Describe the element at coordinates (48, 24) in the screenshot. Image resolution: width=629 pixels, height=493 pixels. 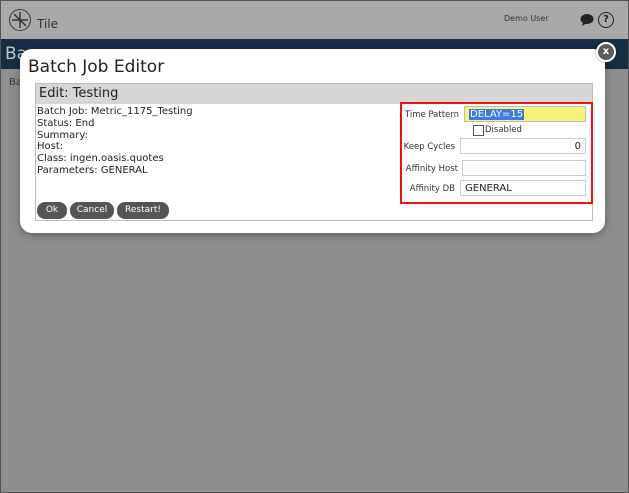
I see `app-title: Tile` at that location.